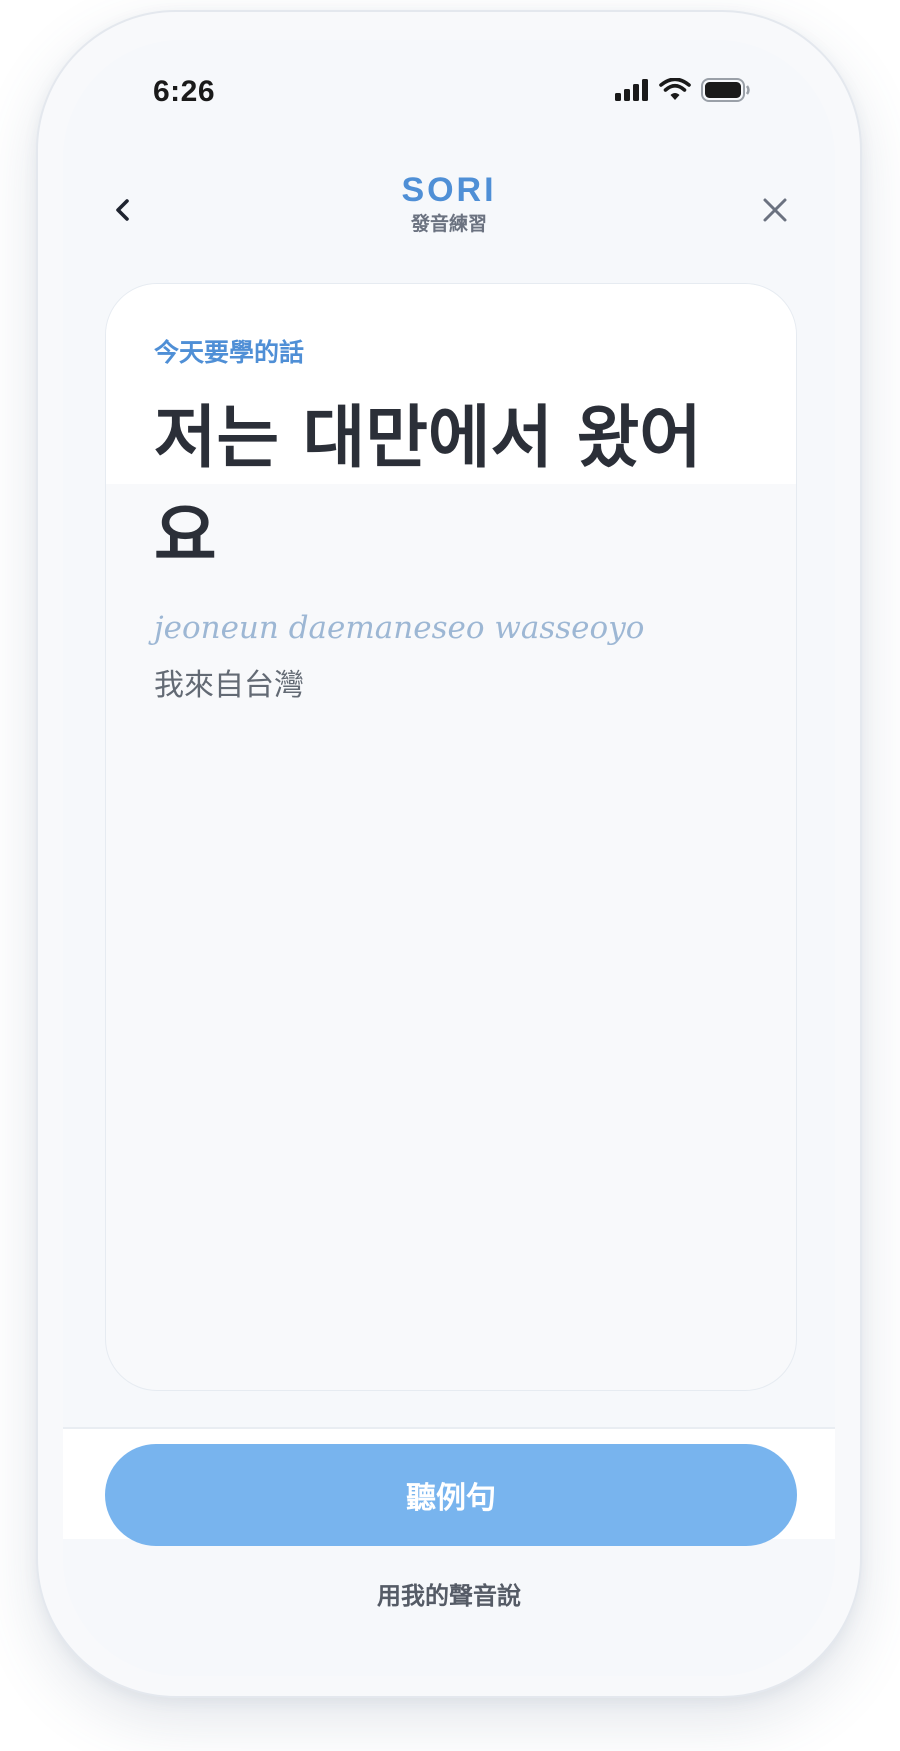  I want to click on status-bar: 6:26, so click(449, 85).